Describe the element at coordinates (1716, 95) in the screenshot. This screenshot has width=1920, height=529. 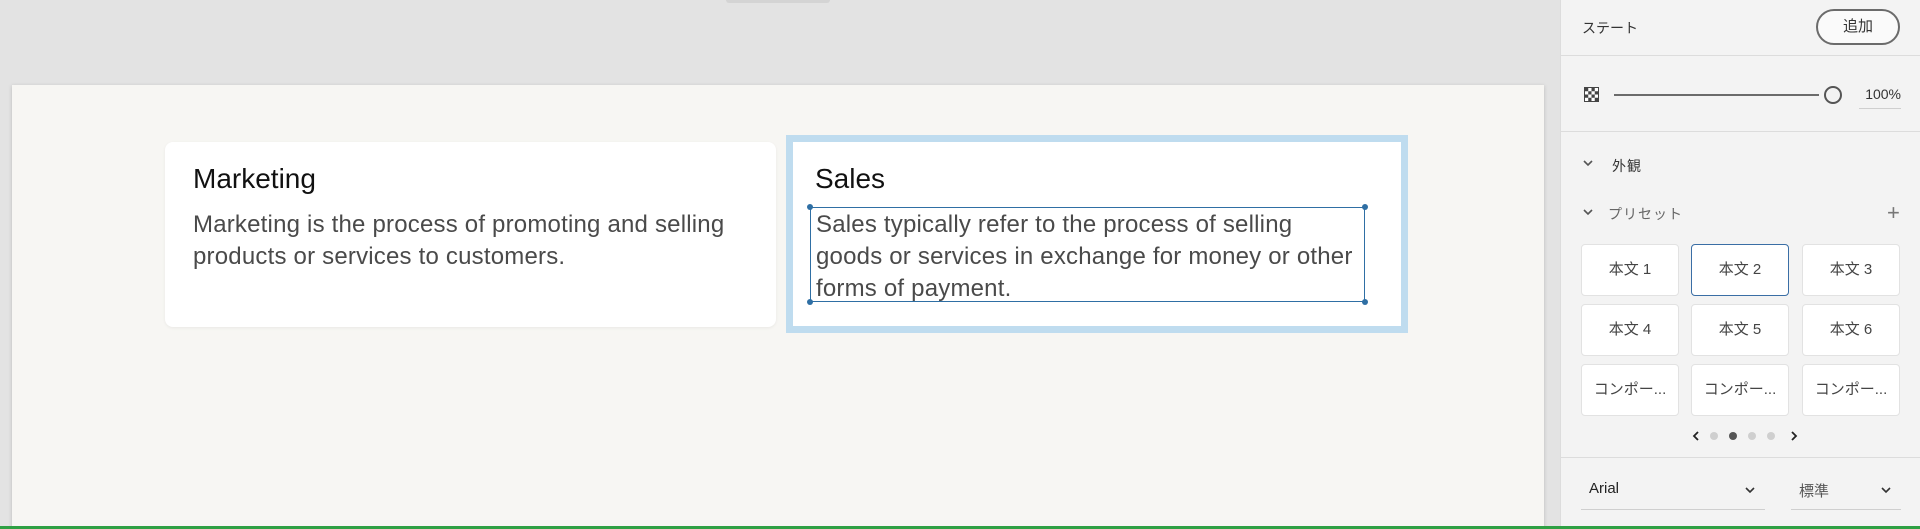
I see `opacity-slider-track` at that location.